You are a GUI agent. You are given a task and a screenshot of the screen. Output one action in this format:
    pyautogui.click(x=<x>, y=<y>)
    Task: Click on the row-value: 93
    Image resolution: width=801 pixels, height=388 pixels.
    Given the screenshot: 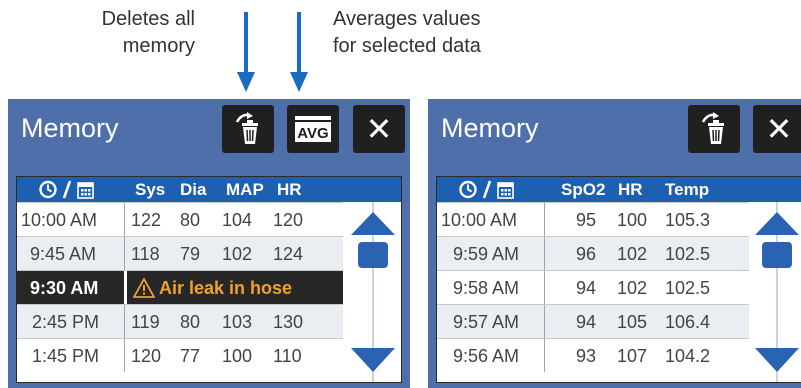 What is the action you would take?
    pyautogui.click(x=586, y=356)
    